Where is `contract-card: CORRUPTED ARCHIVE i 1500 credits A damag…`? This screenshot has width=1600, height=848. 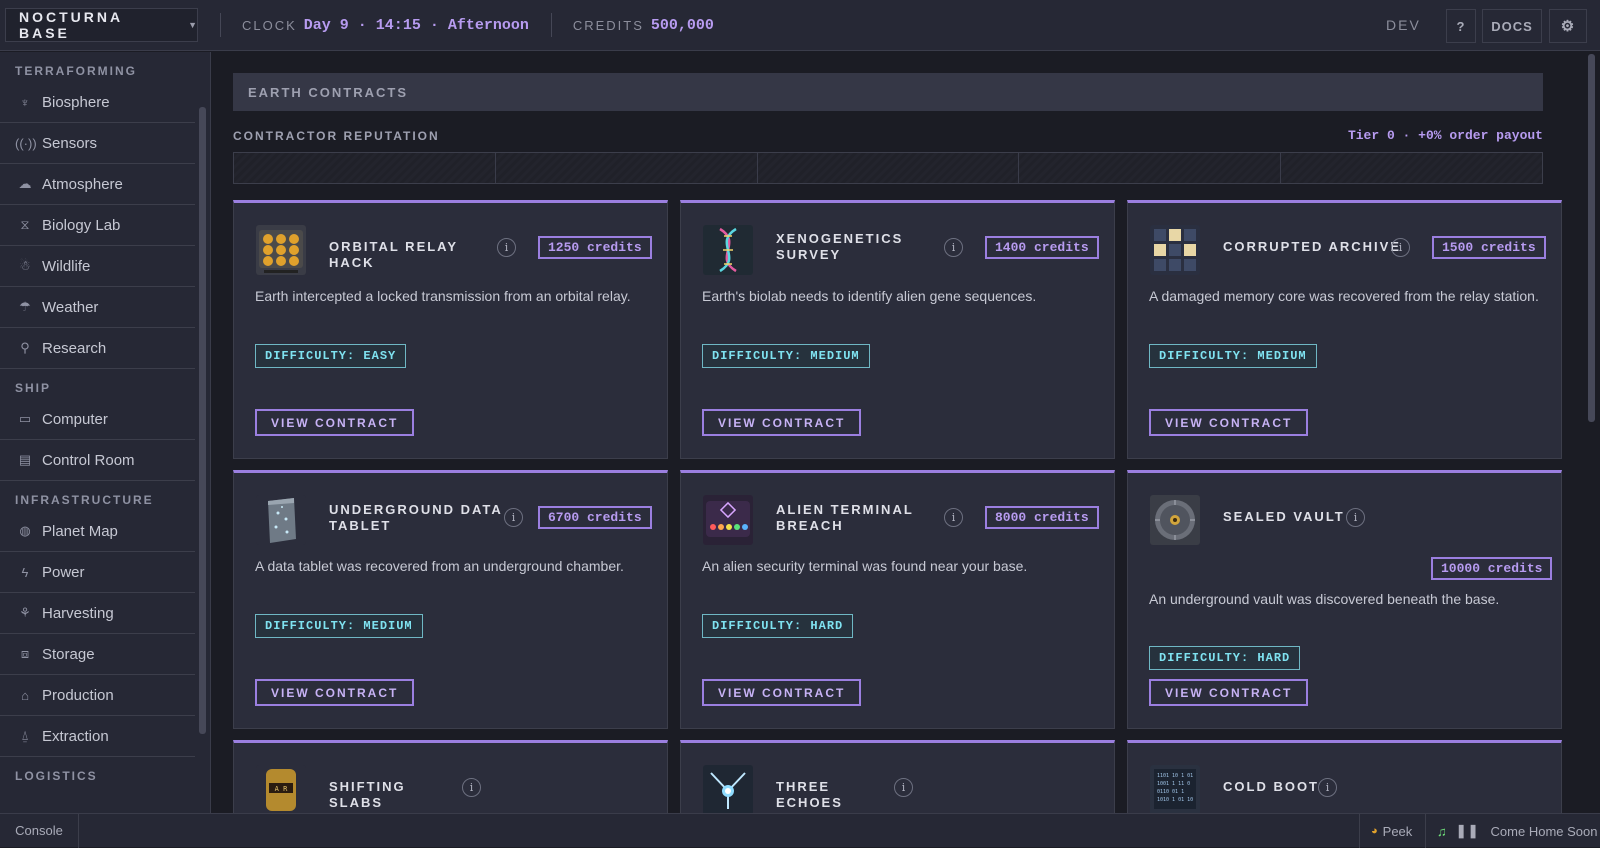
contract-card: CORRUPTED ARCHIVE i 1500 credits A damag… is located at coordinates (1344, 329).